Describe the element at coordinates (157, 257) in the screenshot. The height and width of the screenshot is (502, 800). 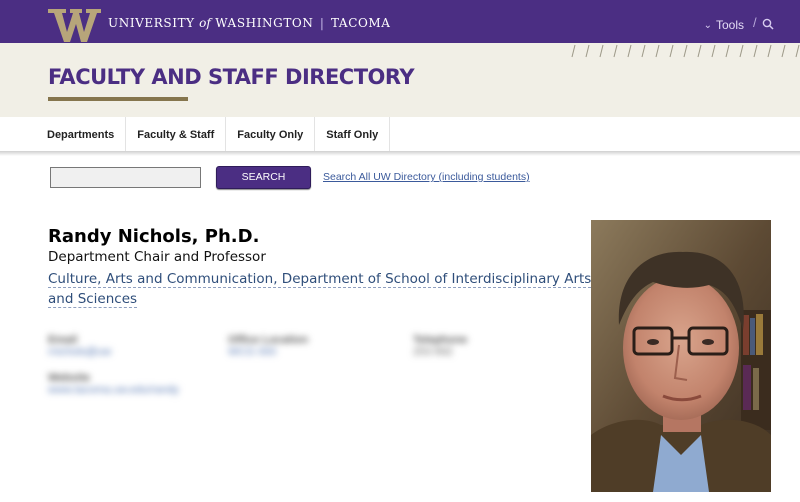
I see `person-title: Department Chair and Professor` at that location.